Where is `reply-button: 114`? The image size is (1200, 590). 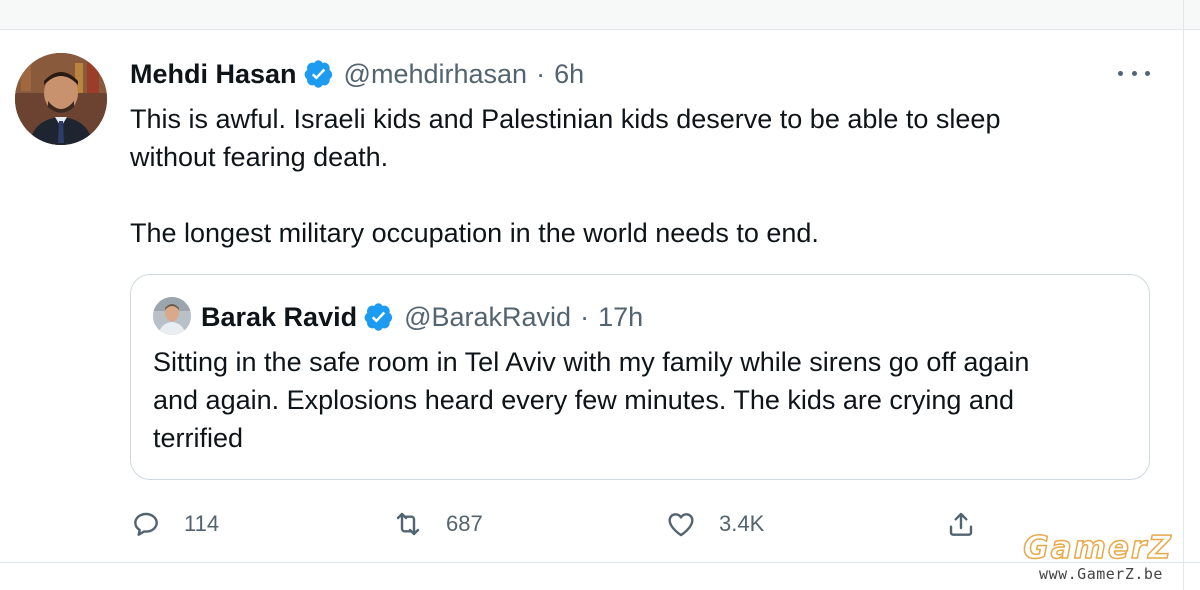
reply-button: 114 is located at coordinates (174, 524).